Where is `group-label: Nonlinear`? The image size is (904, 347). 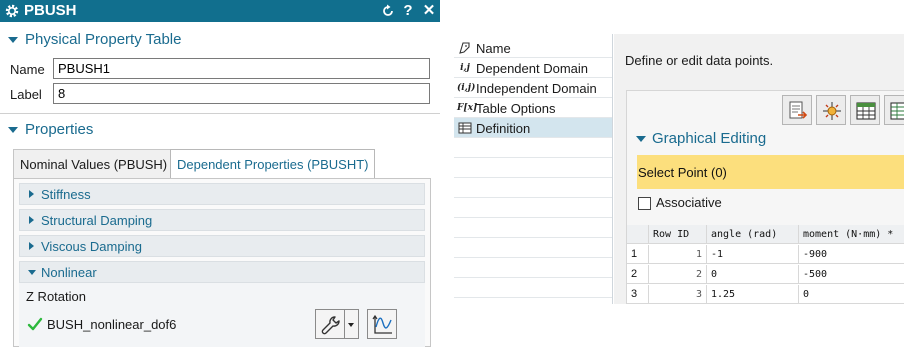
group-label: Nonlinear is located at coordinates (69, 272).